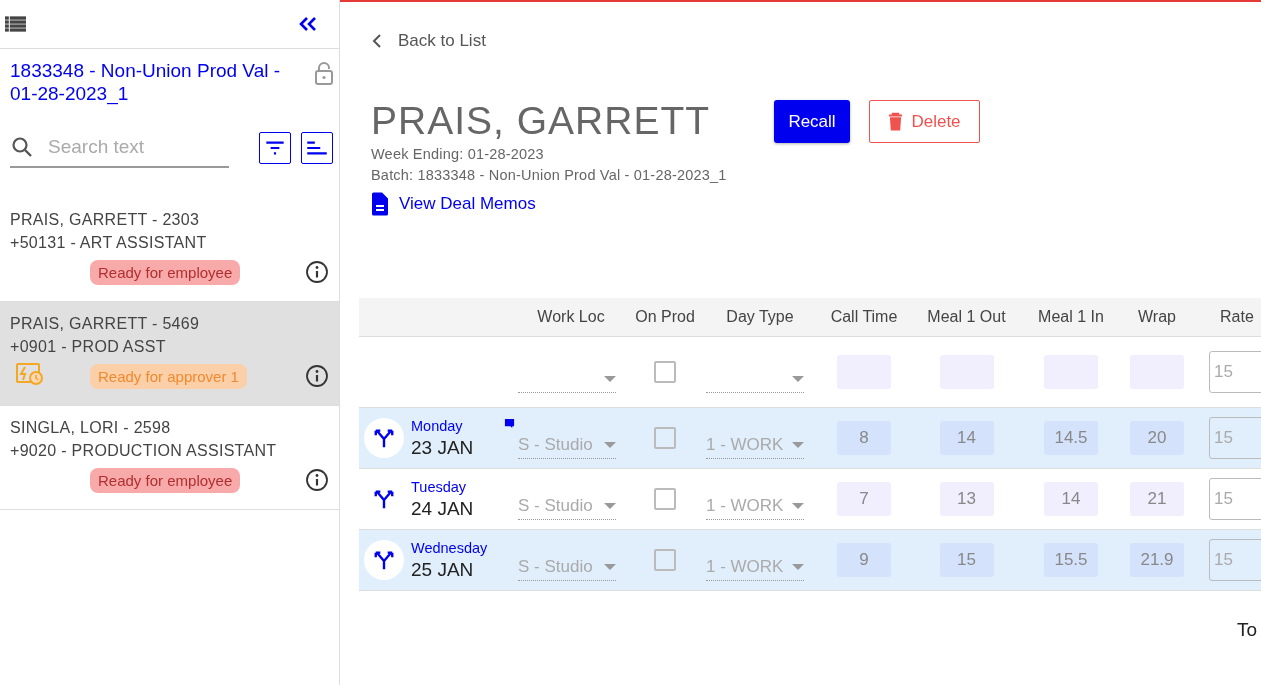 The width and height of the screenshot is (1261, 685). I want to click on date-label: 25 JAN, so click(442, 569).